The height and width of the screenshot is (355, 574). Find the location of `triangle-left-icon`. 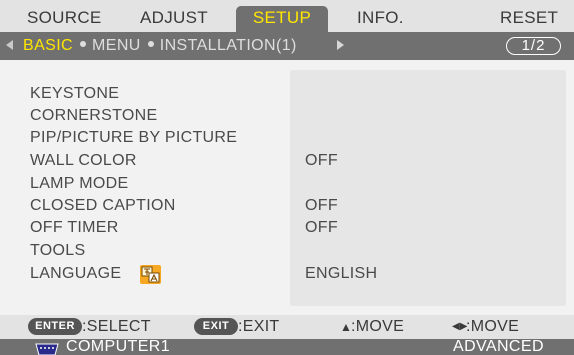

triangle-left-icon is located at coordinates (9, 45).